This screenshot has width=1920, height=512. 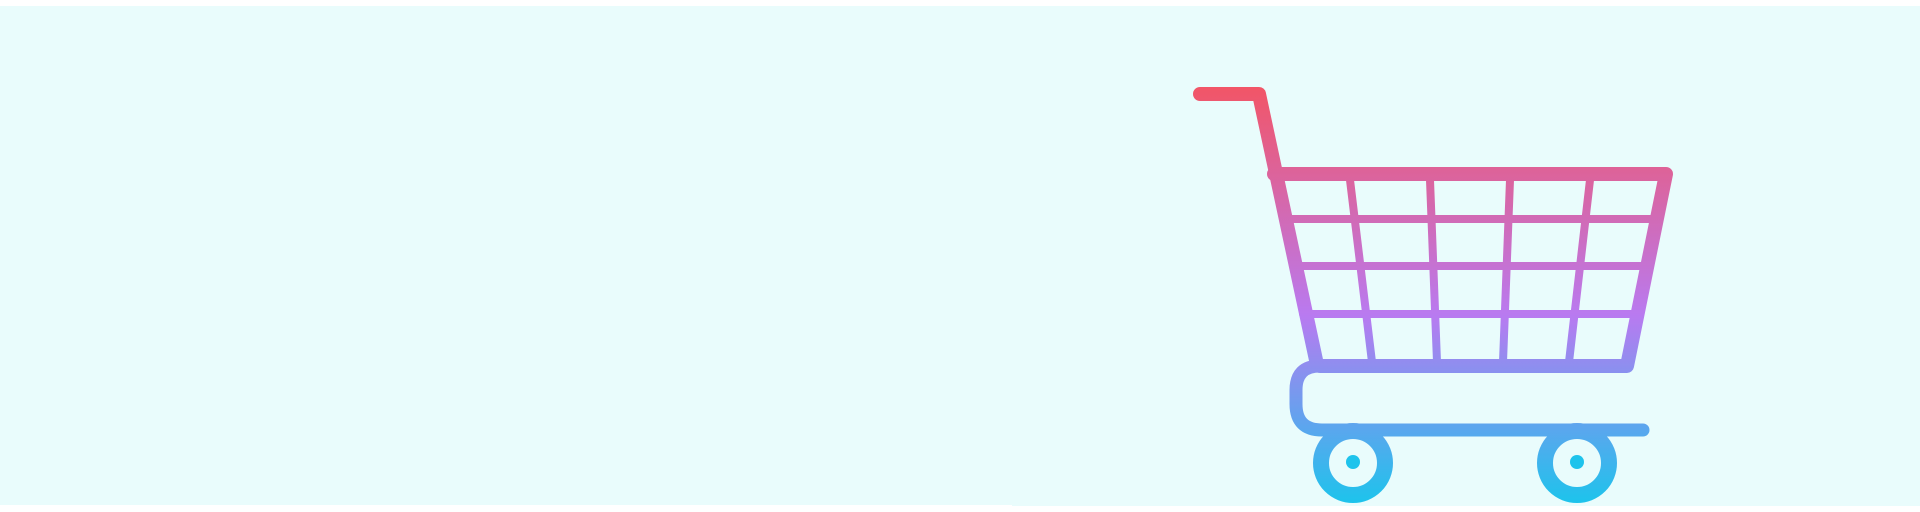 What do you see at coordinates (1353, 462) in the screenshot?
I see `left-wheel-hub` at bounding box center [1353, 462].